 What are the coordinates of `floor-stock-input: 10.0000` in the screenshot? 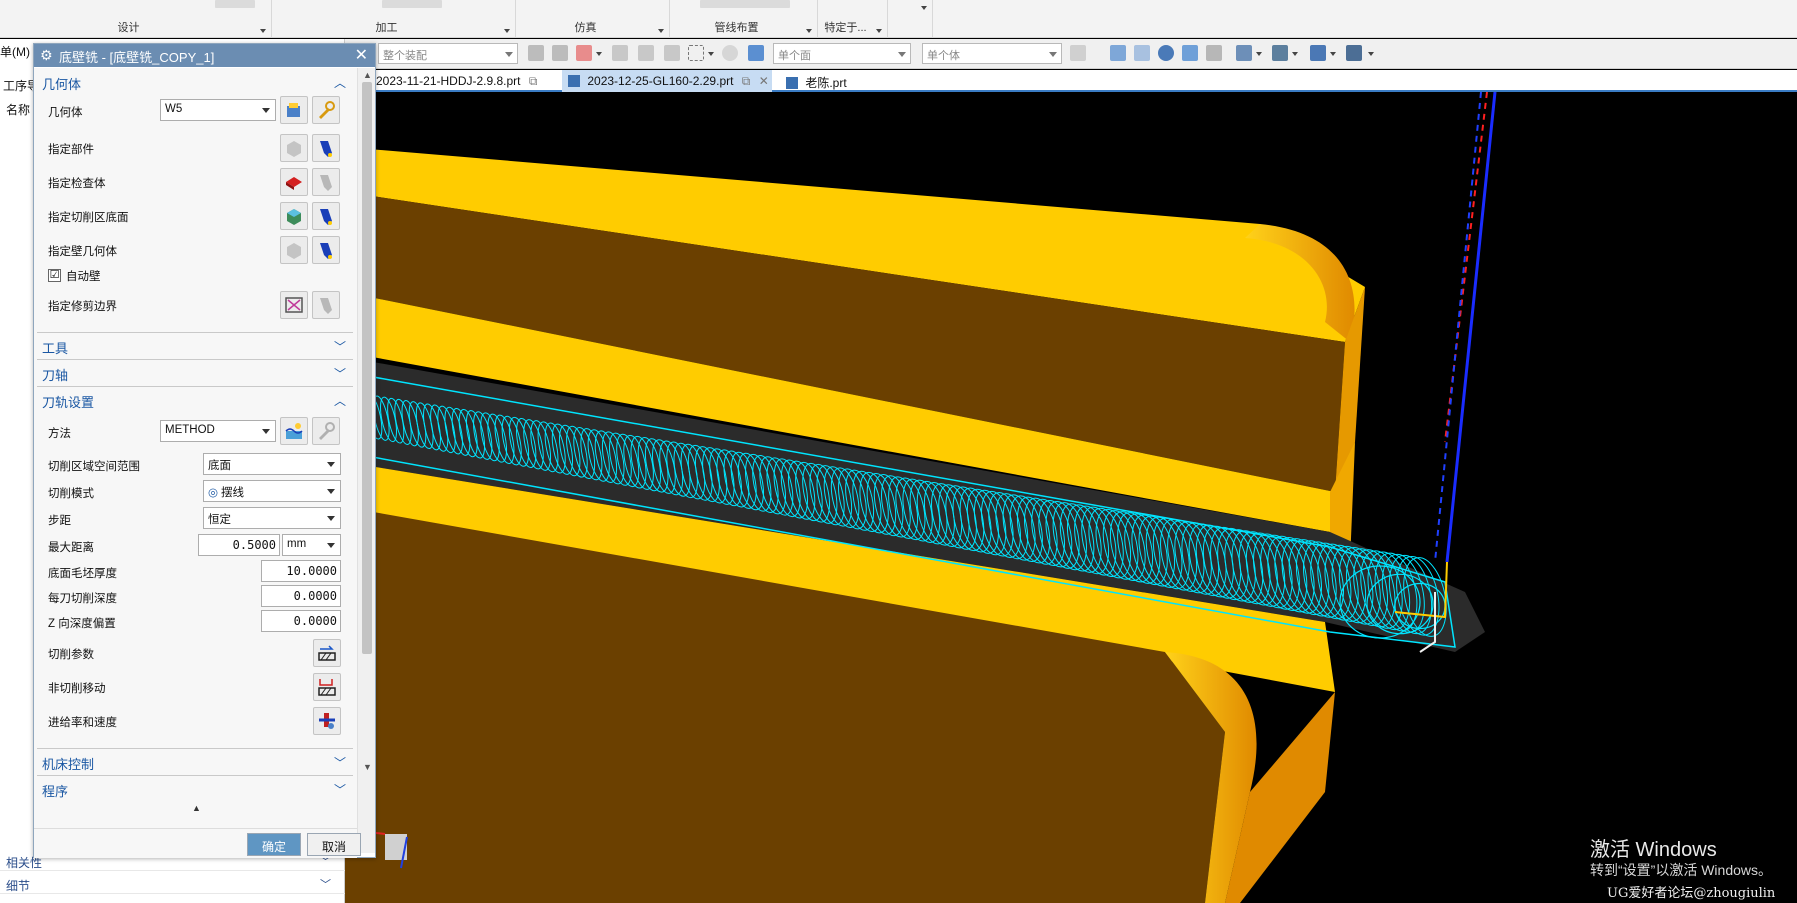 It's located at (301, 571).